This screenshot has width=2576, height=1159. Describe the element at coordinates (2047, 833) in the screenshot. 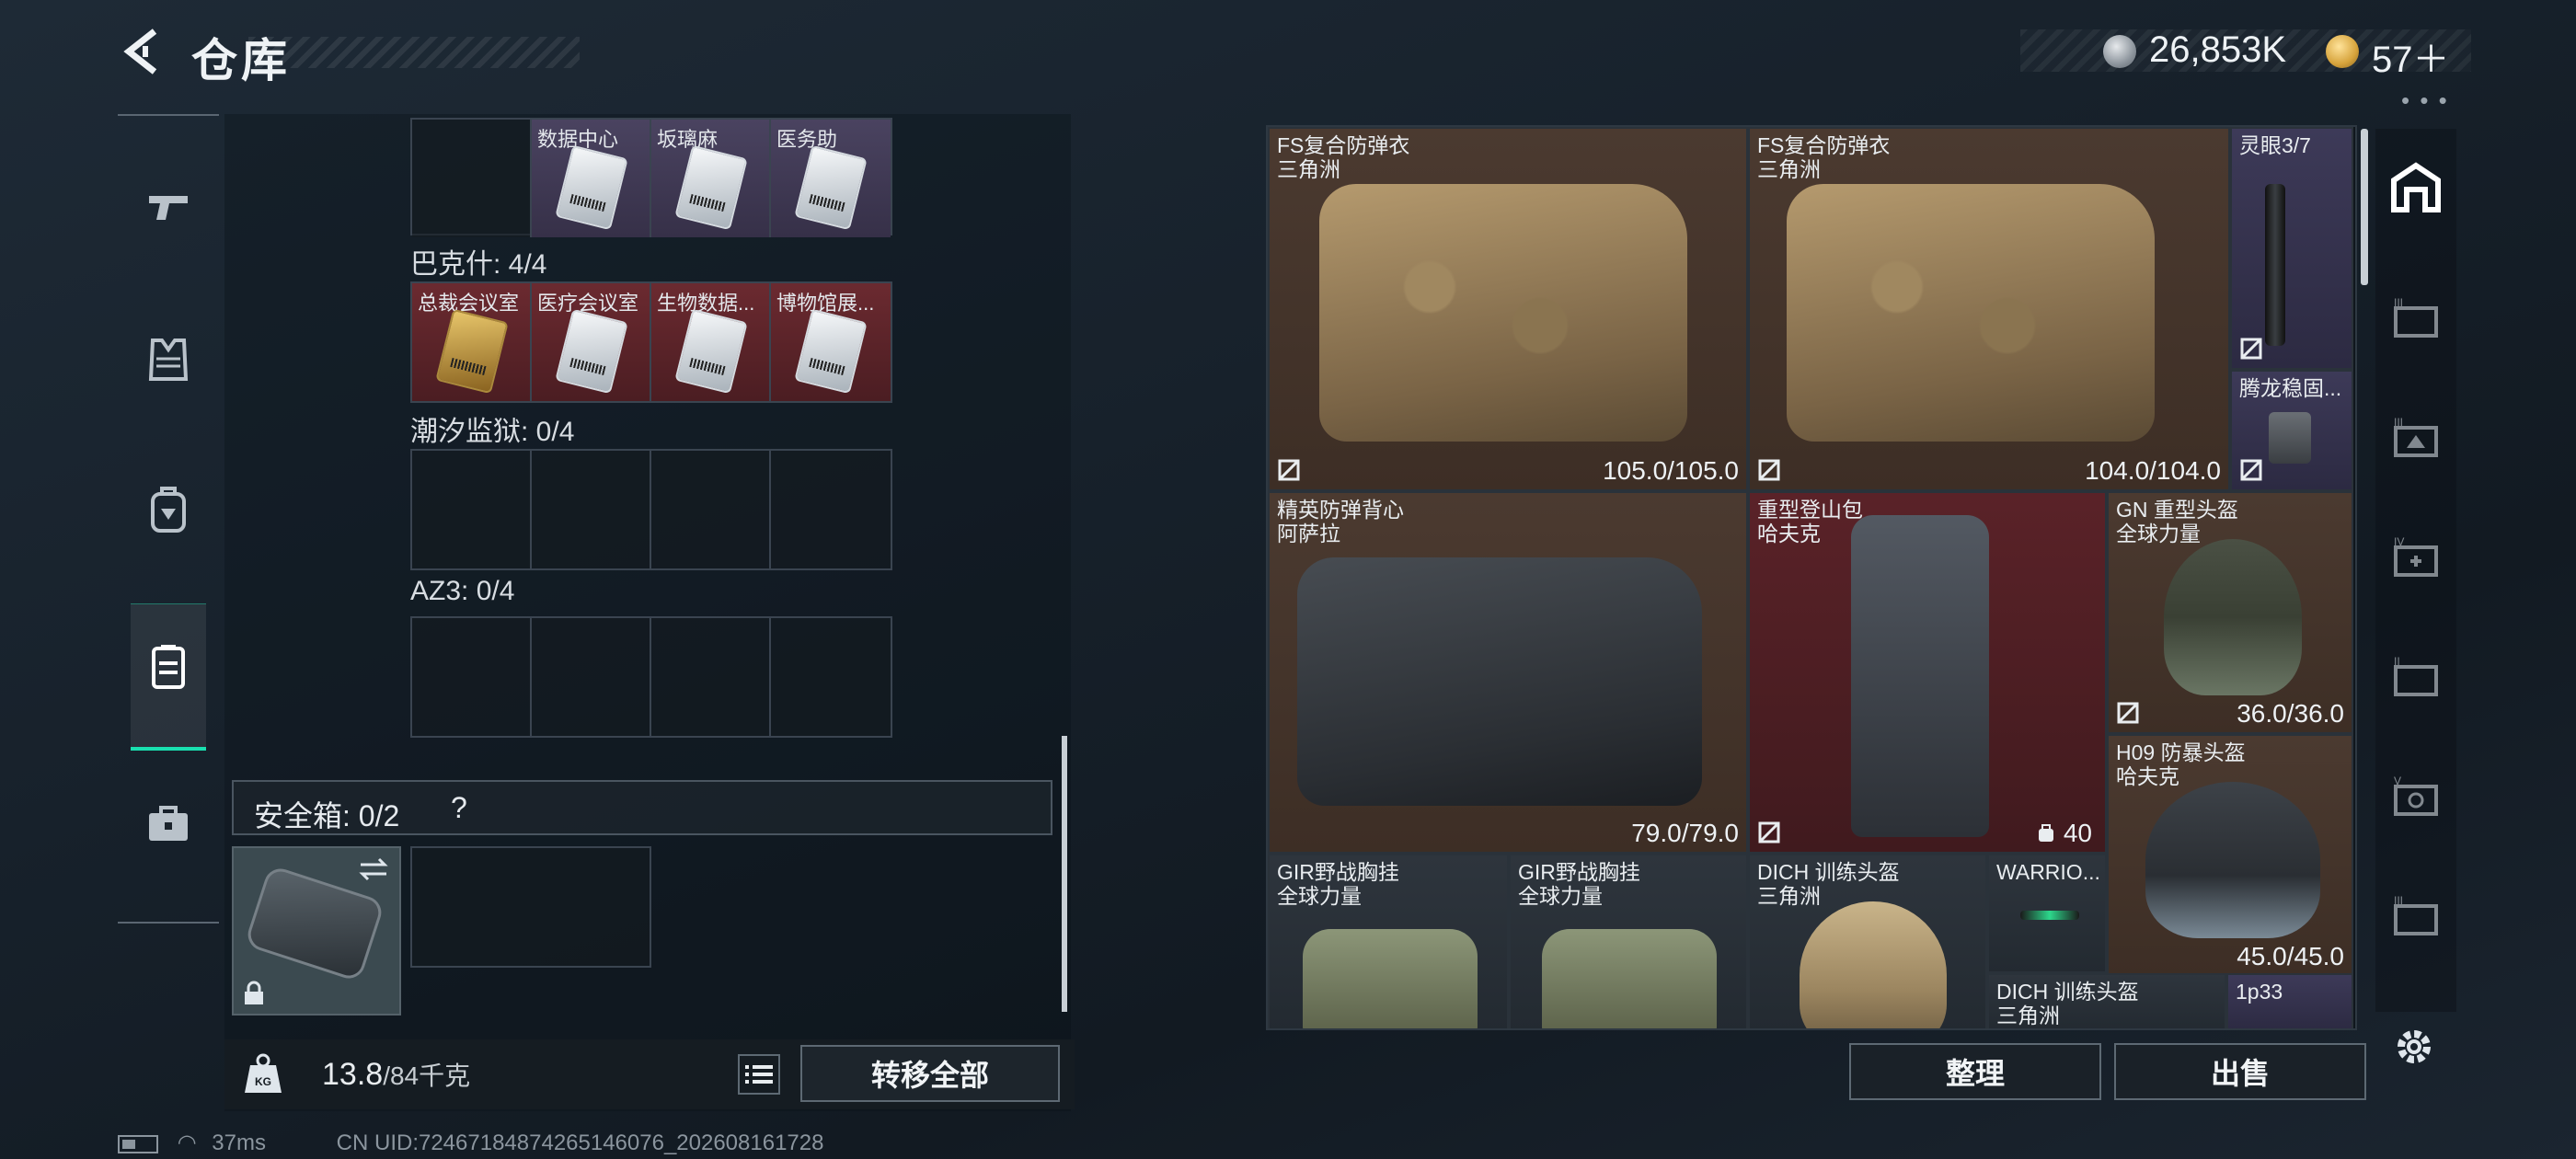

I see `capacity-icon` at that location.